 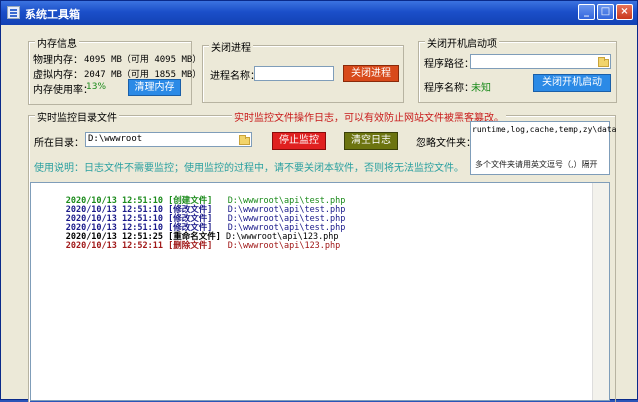 What do you see at coordinates (235, 76) in the screenshot?
I see `process-name-label: 进程名称：` at bounding box center [235, 76].